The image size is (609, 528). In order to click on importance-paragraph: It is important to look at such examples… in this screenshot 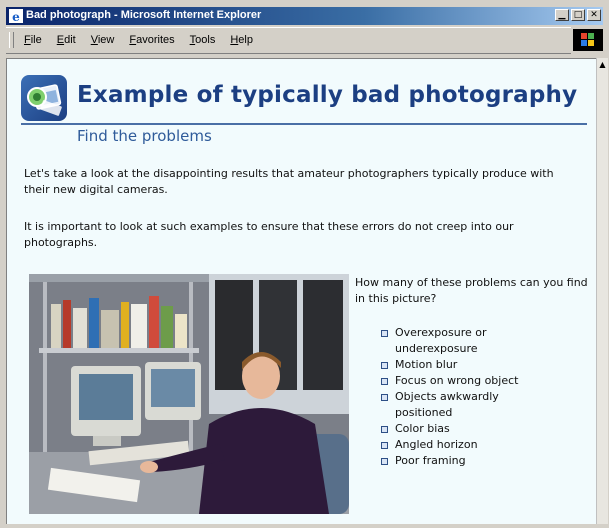, I will do `click(269, 234)`.